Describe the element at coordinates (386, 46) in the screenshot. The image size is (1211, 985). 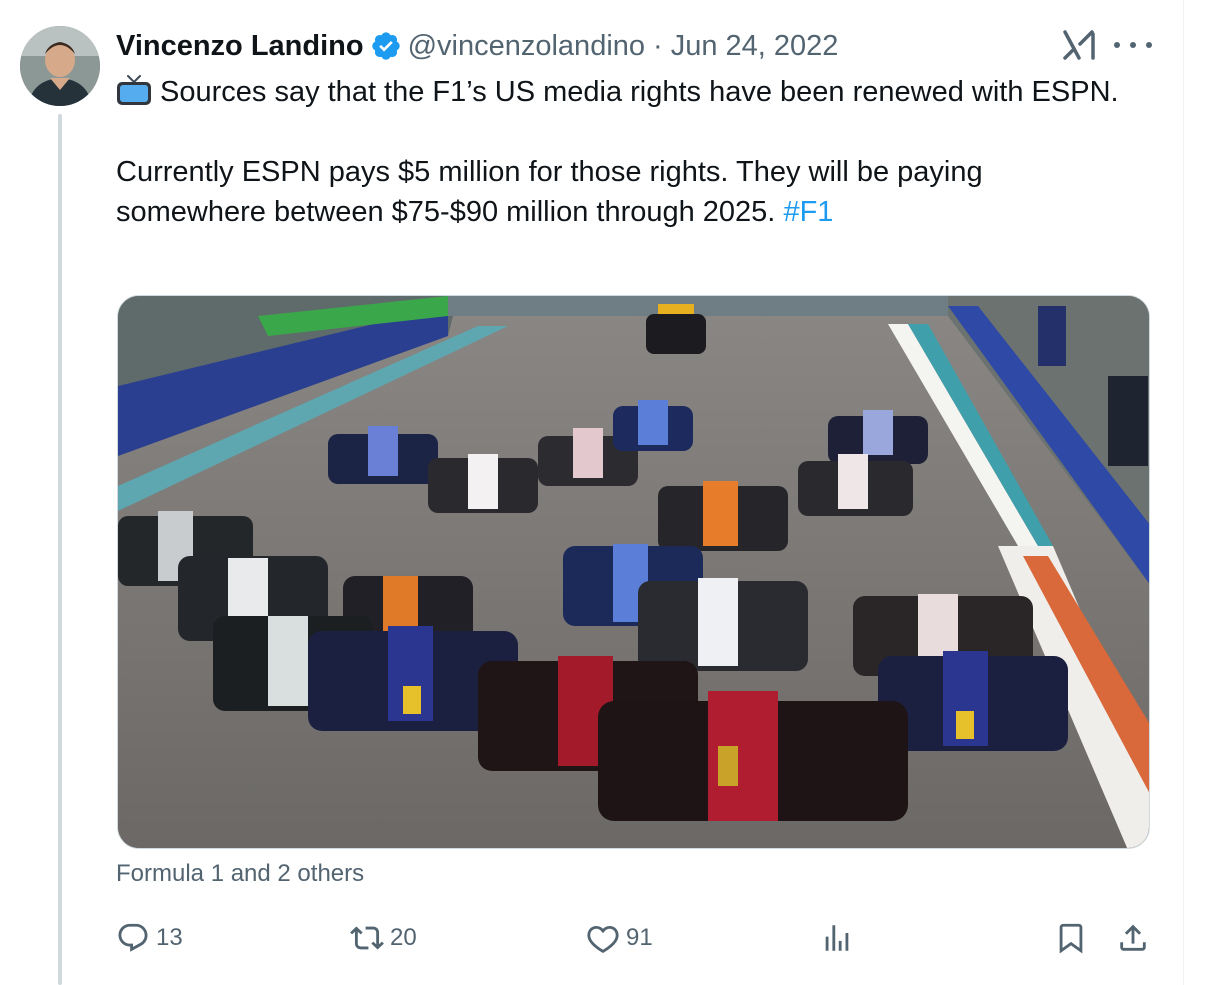
I see `verified-badge-icon` at that location.